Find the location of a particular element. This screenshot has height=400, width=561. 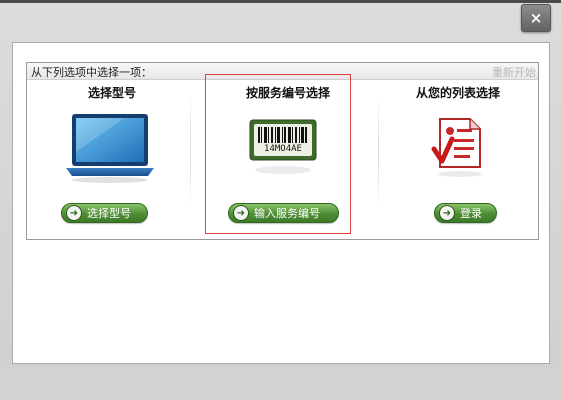

document-check-icon is located at coordinates (456, 147).